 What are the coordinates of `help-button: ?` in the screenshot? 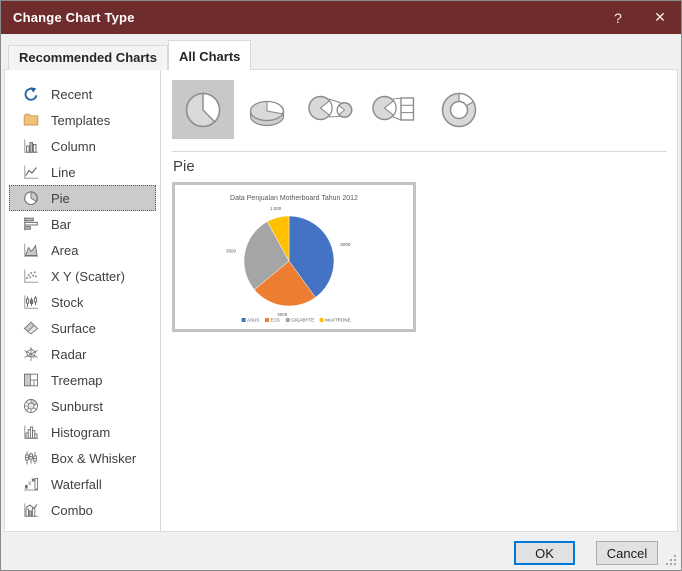 It's located at (618, 17).